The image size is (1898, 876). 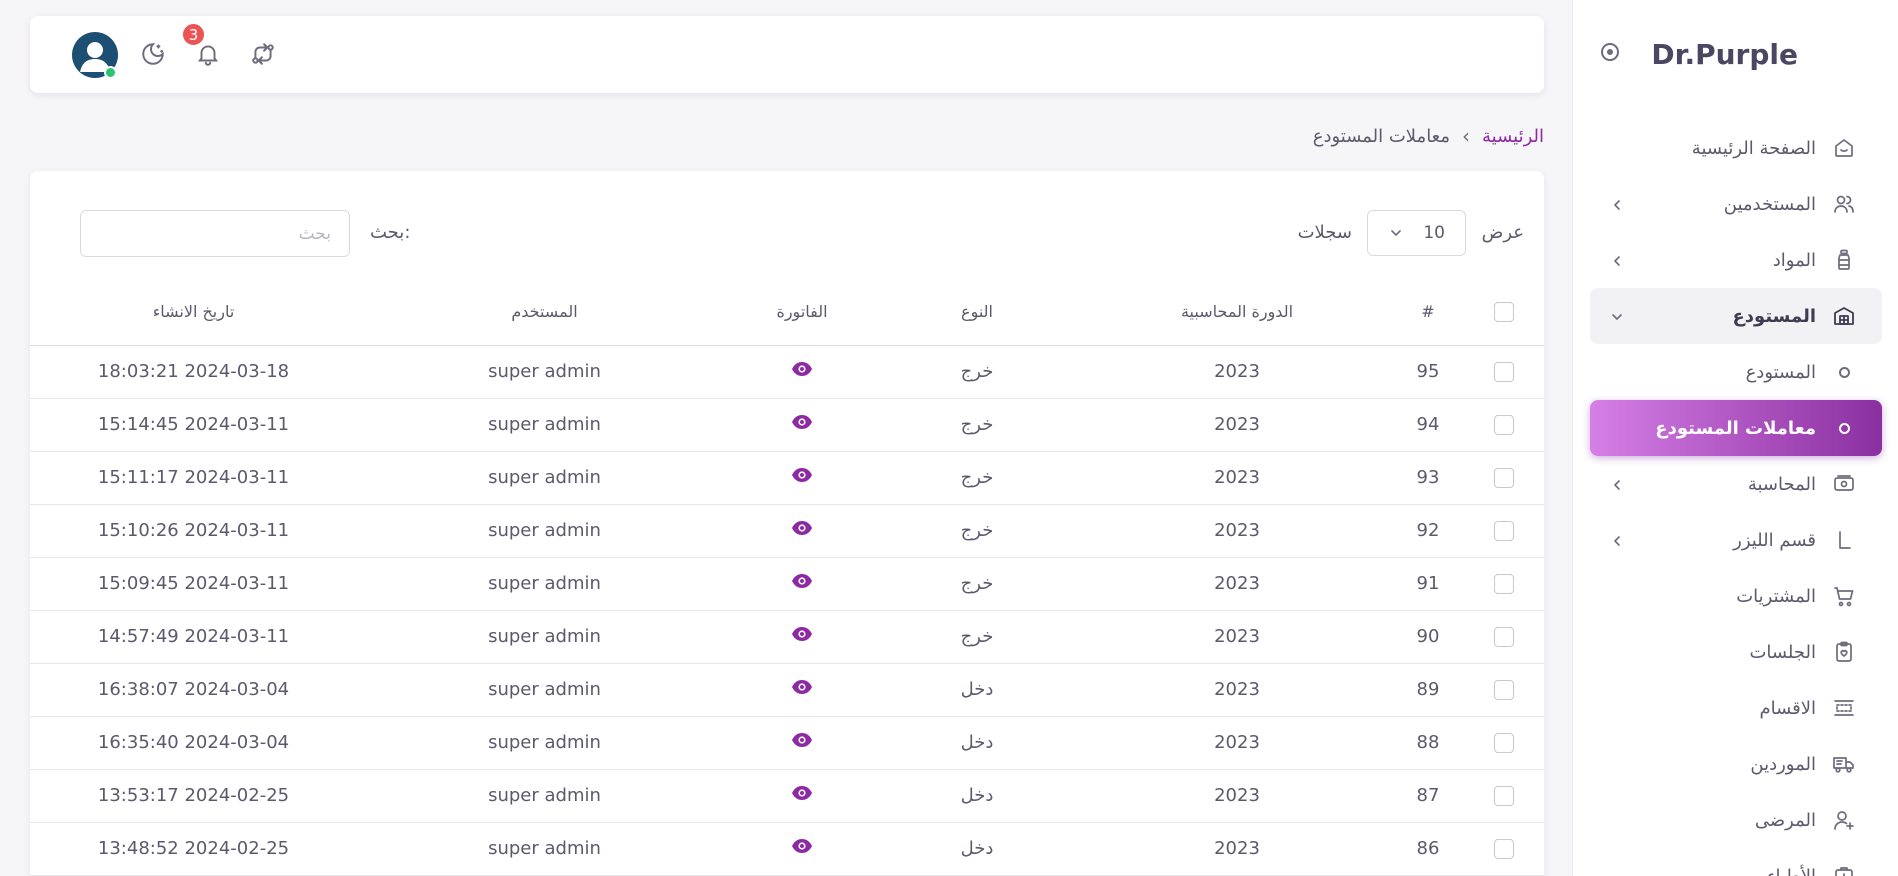 What do you see at coordinates (1736, 862) in the screenshot?
I see `sidebar-item: الأطباء` at bounding box center [1736, 862].